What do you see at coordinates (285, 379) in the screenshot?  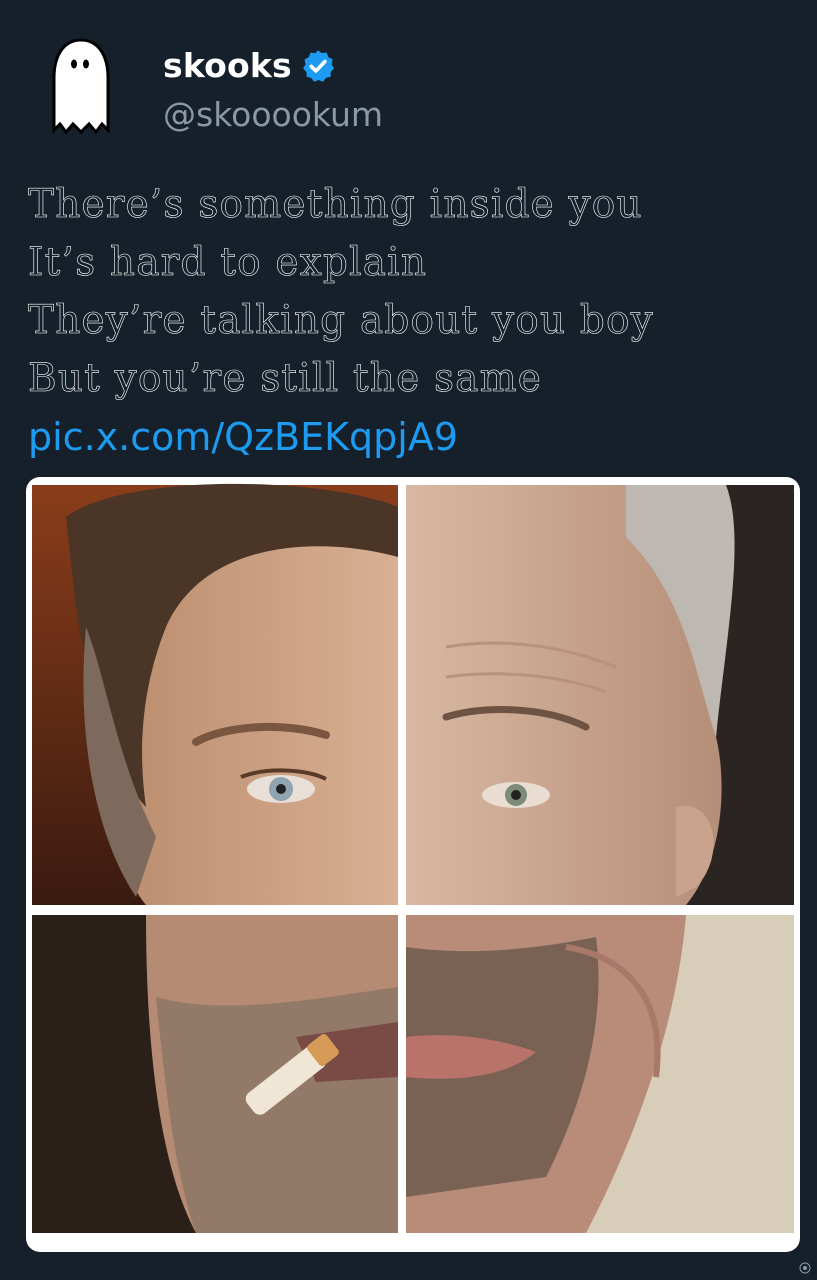 I see `tweet-line: But you’re still the same` at bounding box center [285, 379].